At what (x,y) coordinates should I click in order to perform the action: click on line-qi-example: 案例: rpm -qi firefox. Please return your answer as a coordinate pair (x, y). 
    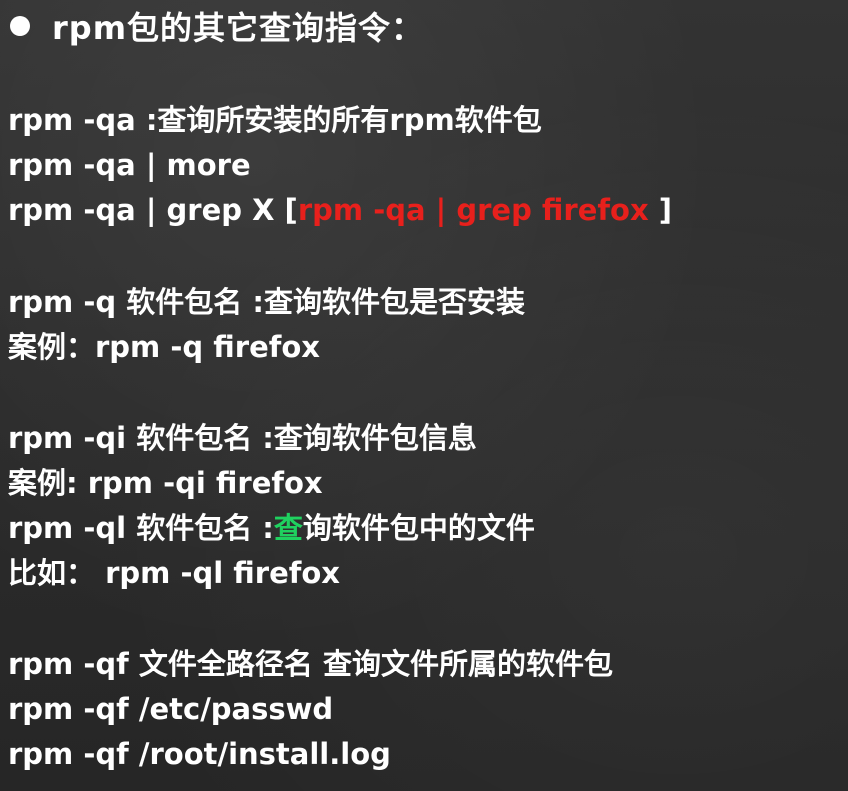
    Looking at the image, I should click on (165, 483).